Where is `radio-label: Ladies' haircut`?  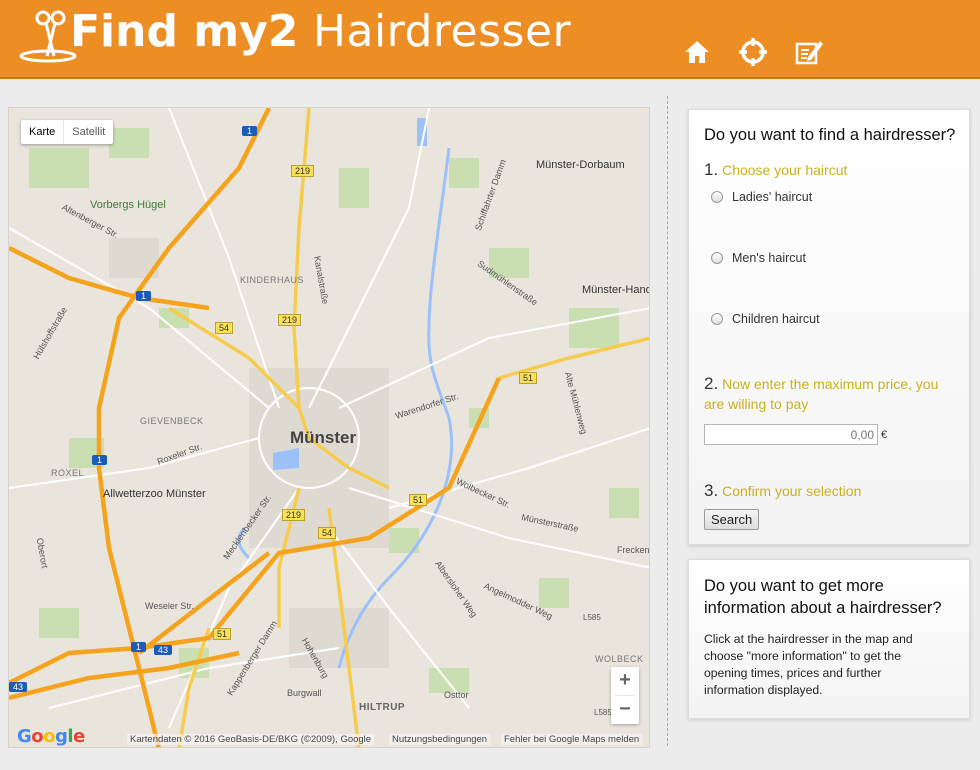
radio-label: Ladies' haircut is located at coordinates (772, 197).